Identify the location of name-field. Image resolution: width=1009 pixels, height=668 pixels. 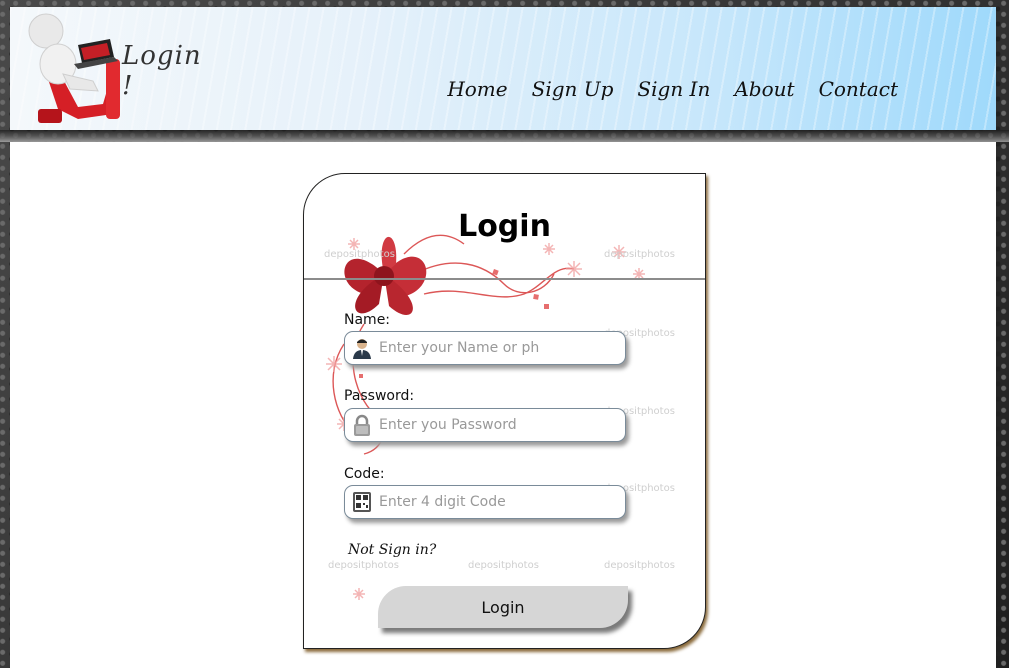
(485, 348).